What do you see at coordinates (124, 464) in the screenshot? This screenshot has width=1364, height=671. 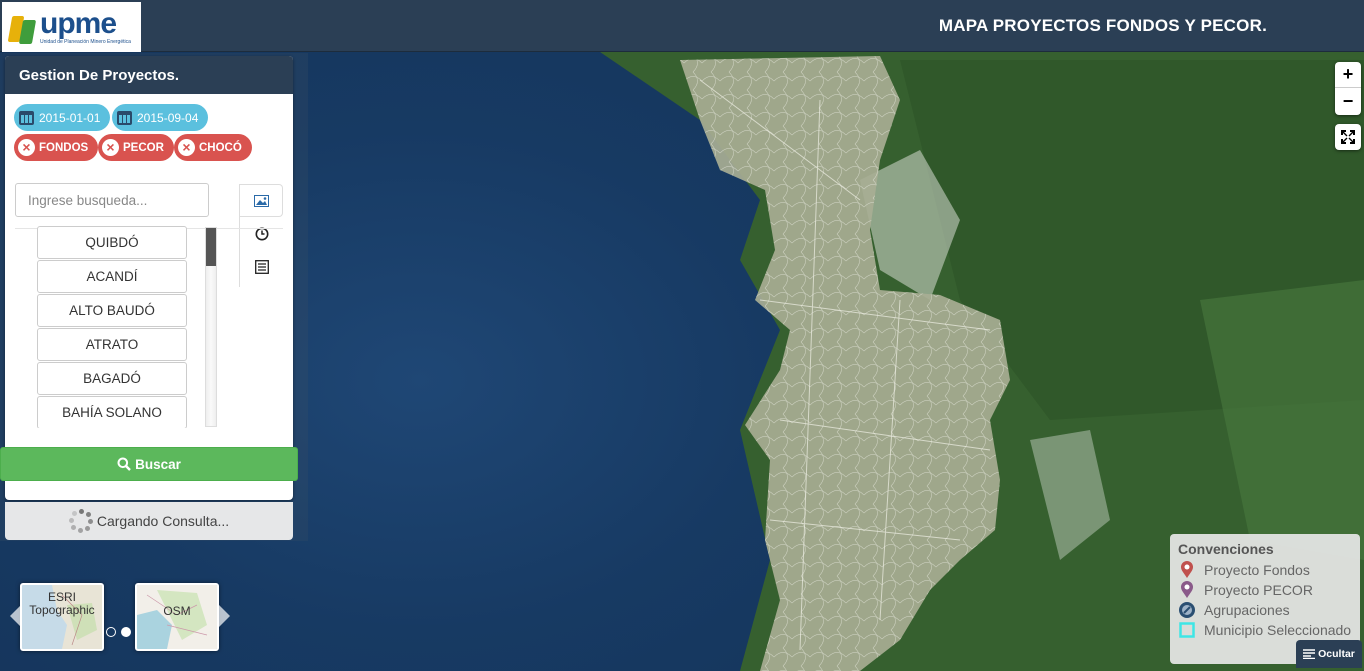 I see `search-icon` at bounding box center [124, 464].